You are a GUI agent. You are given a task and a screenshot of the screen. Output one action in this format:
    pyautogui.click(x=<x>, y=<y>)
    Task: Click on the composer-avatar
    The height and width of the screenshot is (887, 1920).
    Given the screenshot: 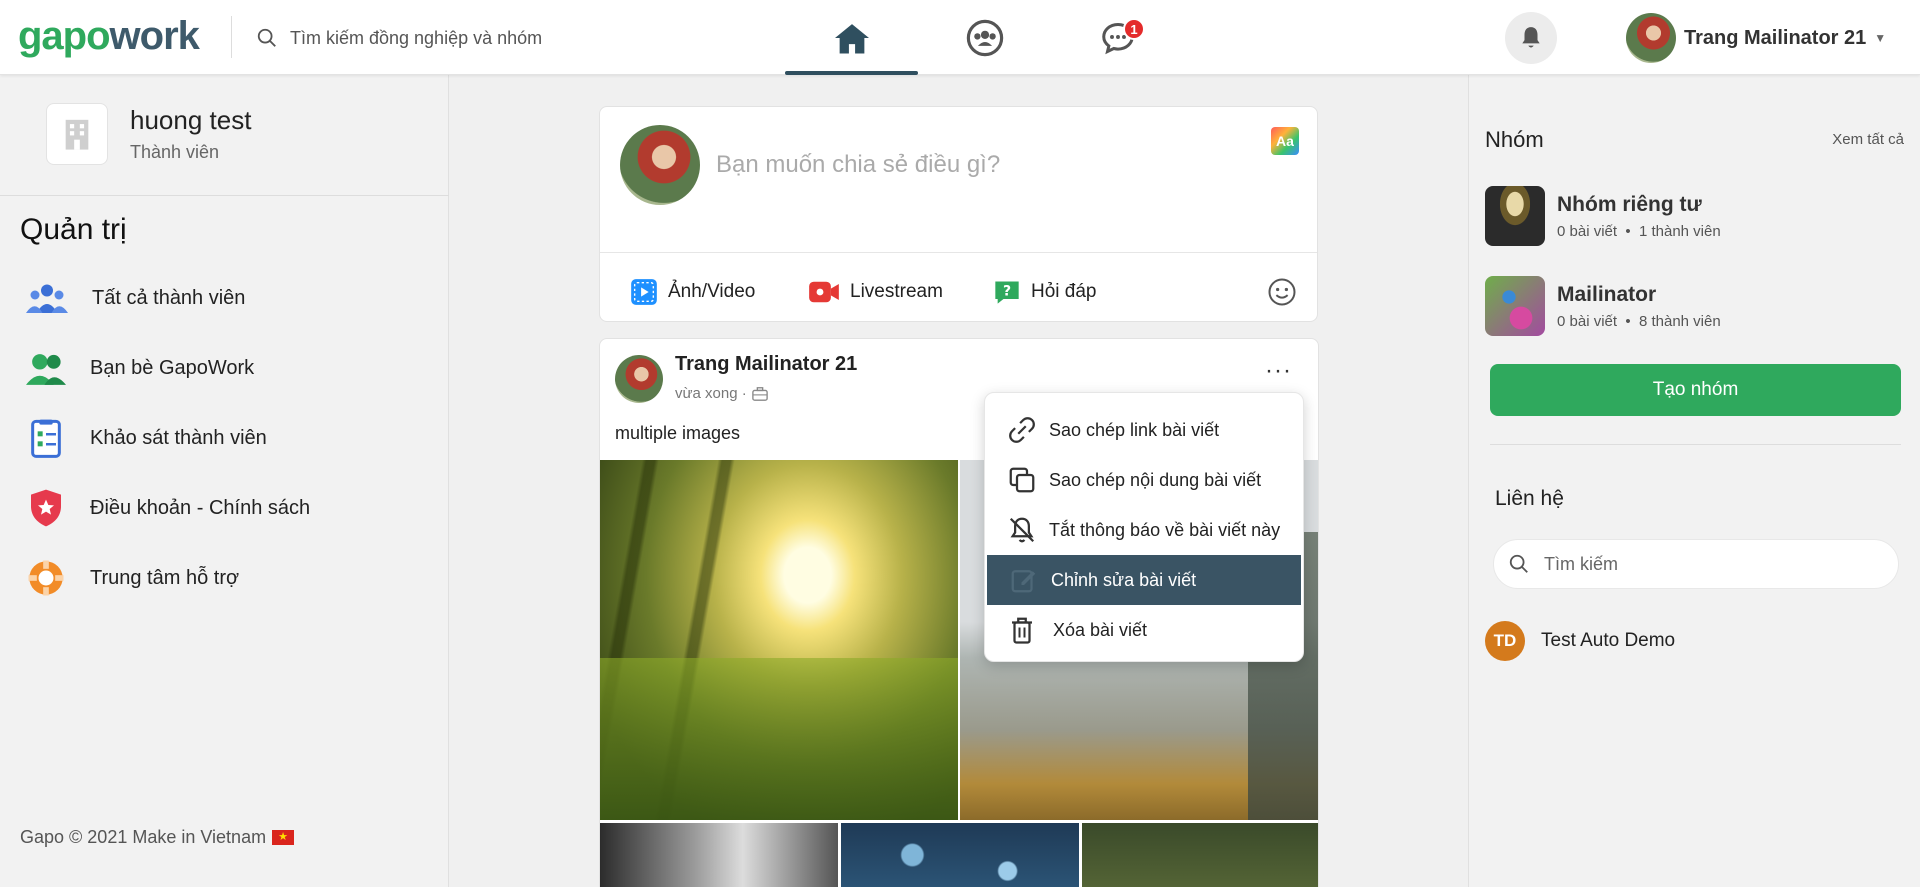 What is the action you would take?
    pyautogui.click(x=660, y=165)
    